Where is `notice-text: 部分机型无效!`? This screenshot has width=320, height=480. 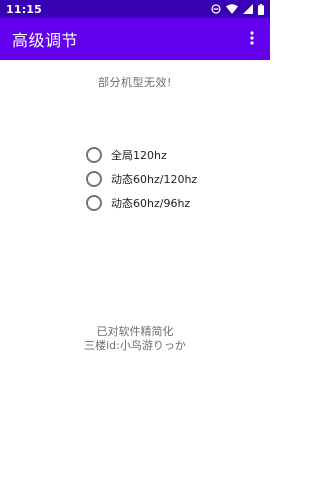 notice-text: 部分机型无效! is located at coordinates (135, 82).